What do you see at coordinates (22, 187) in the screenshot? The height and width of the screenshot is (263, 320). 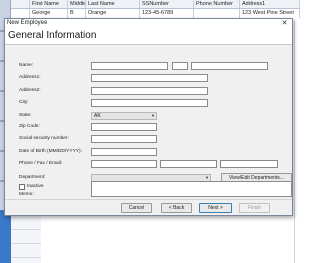 I see `inactive-checkbox` at bounding box center [22, 187].